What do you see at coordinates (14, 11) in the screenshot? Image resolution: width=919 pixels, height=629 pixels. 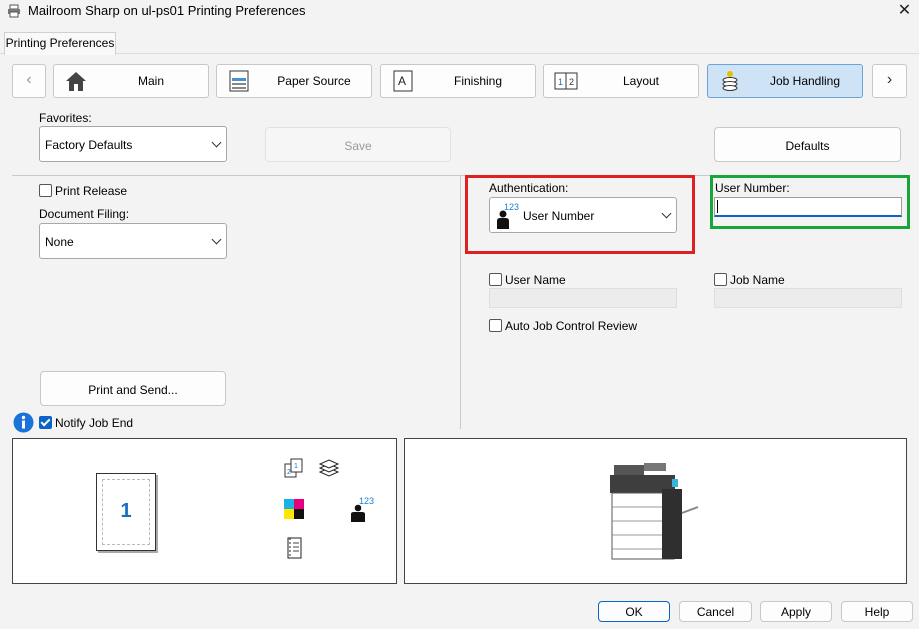 I see `printer-icon` at bounding box center [14, 11].